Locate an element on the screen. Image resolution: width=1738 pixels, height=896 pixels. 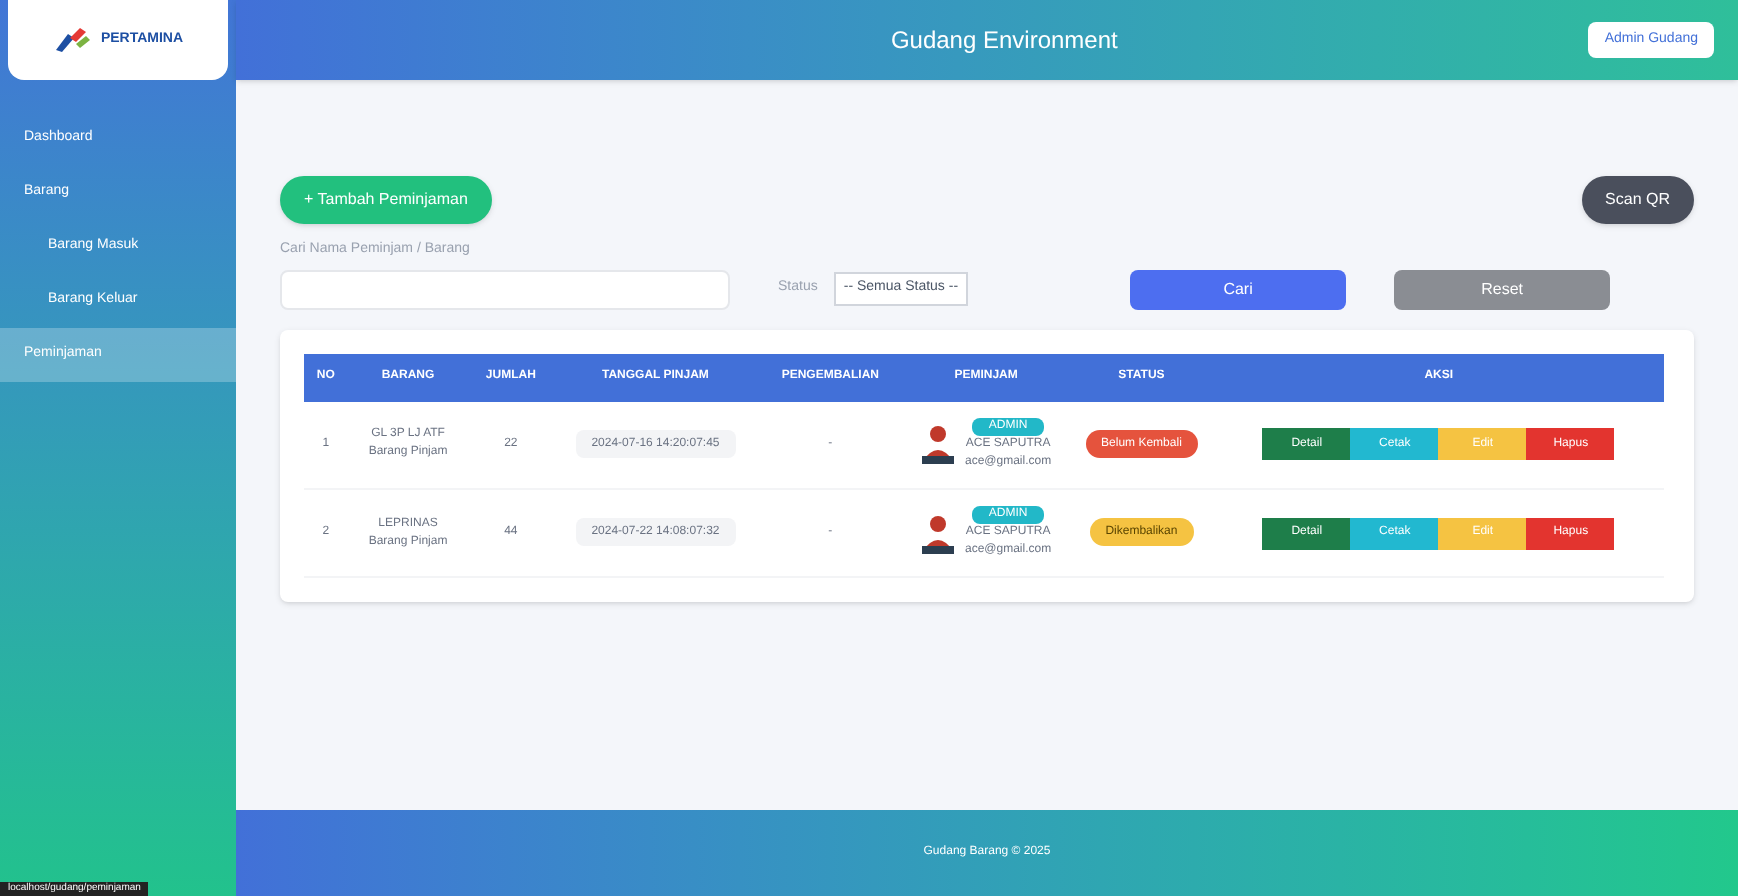
scan-qr-button: Scan QR is located at coordinates (1637, 200).